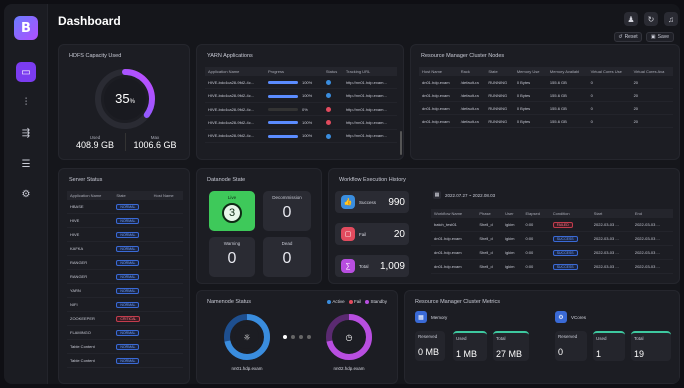 This screenshot has width=684, height=388. What do you see at coordinates (125, 290) in the screenshot?
I see `table-row: YARN NORMAL` at bounding box center [125, 290].